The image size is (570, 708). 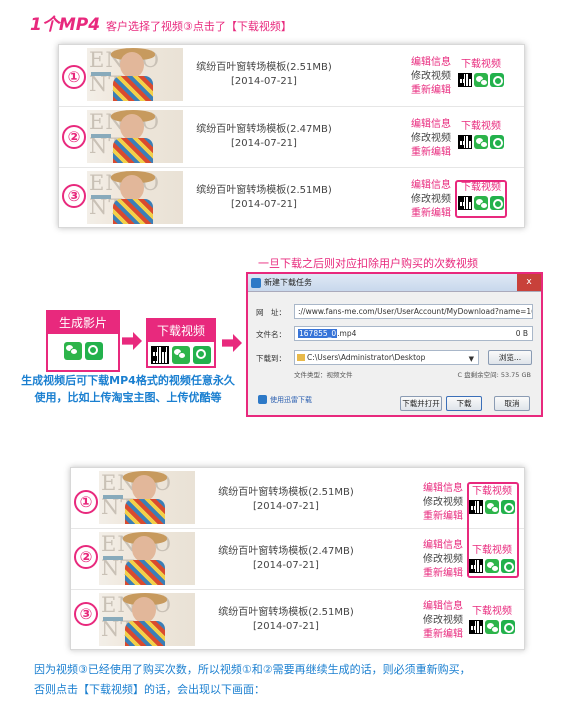 I want to click on dialog-title: 新建下载任务, so click(x=288, y=282).